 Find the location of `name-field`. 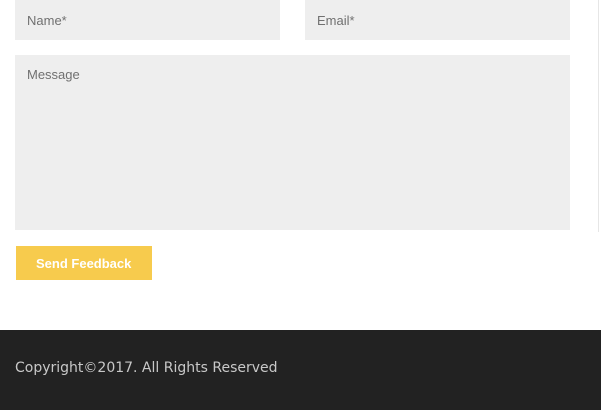

name-field is located at coordinates (147, 20).